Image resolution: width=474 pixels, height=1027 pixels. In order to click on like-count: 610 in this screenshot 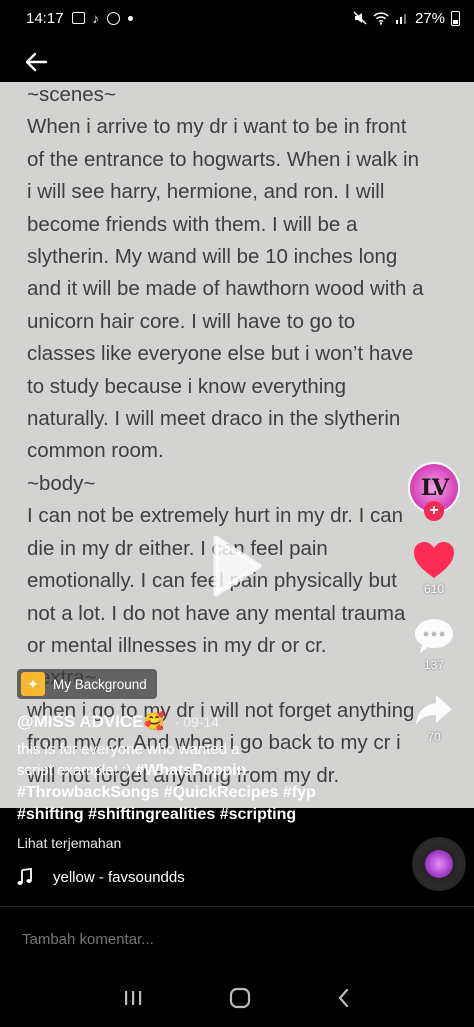, I will do `click(434, 589)`.